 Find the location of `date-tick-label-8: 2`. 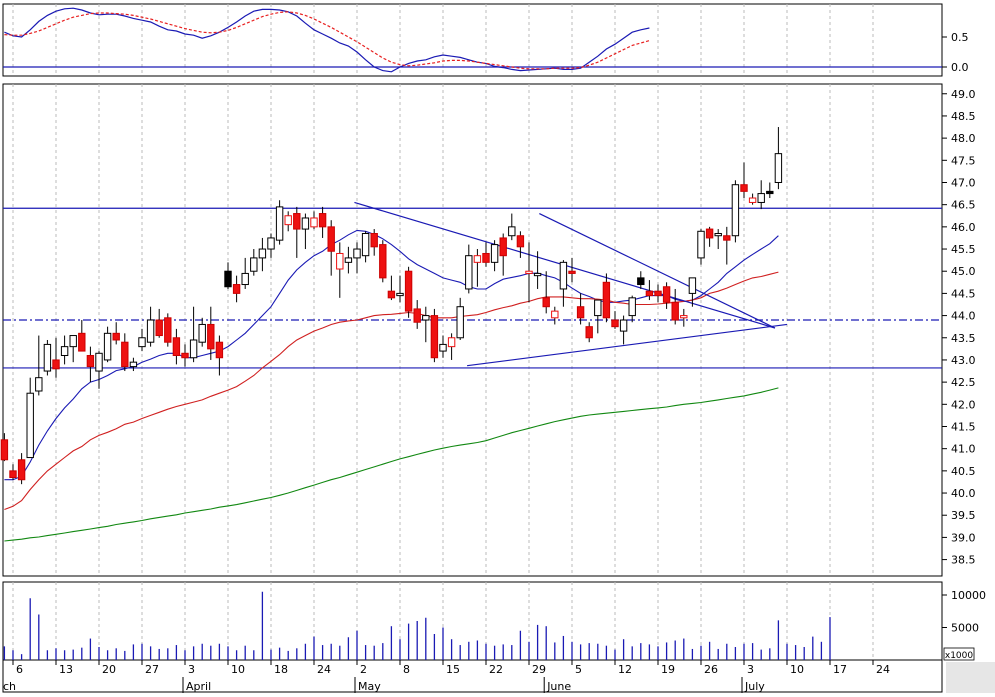

date-tick-label-8: 2 is located at coordinates (363, 669).